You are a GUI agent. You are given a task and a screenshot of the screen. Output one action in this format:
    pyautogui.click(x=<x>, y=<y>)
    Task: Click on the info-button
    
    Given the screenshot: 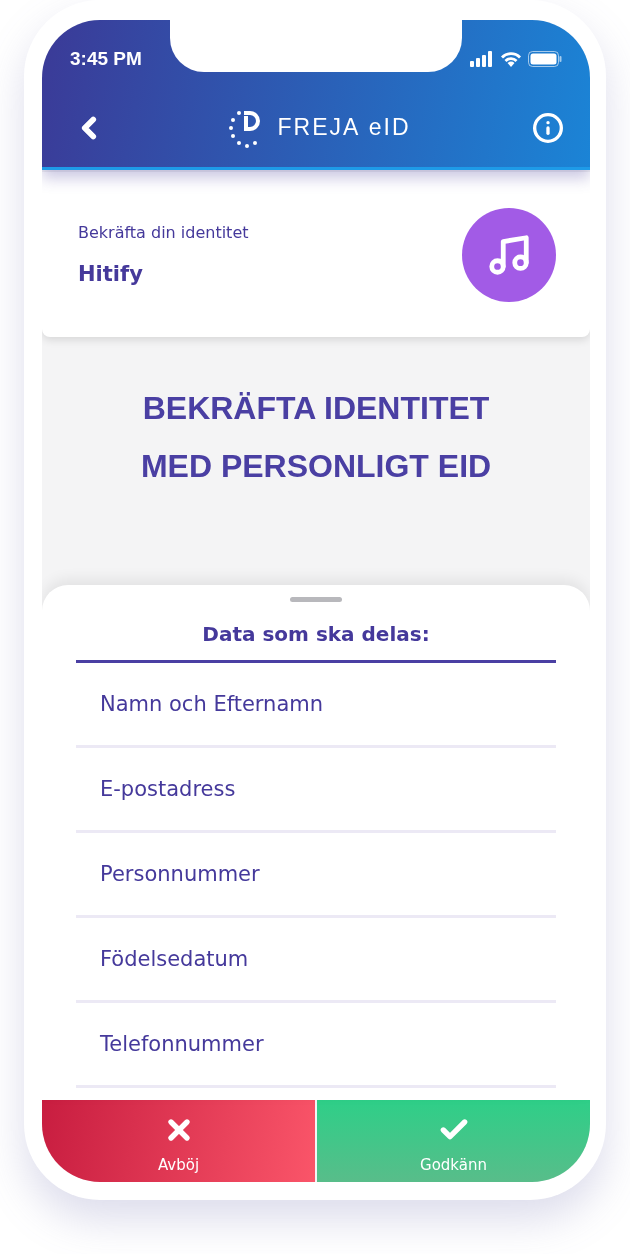 What is the action you would take?
    pyautogui.click(x=548, y=127)
    